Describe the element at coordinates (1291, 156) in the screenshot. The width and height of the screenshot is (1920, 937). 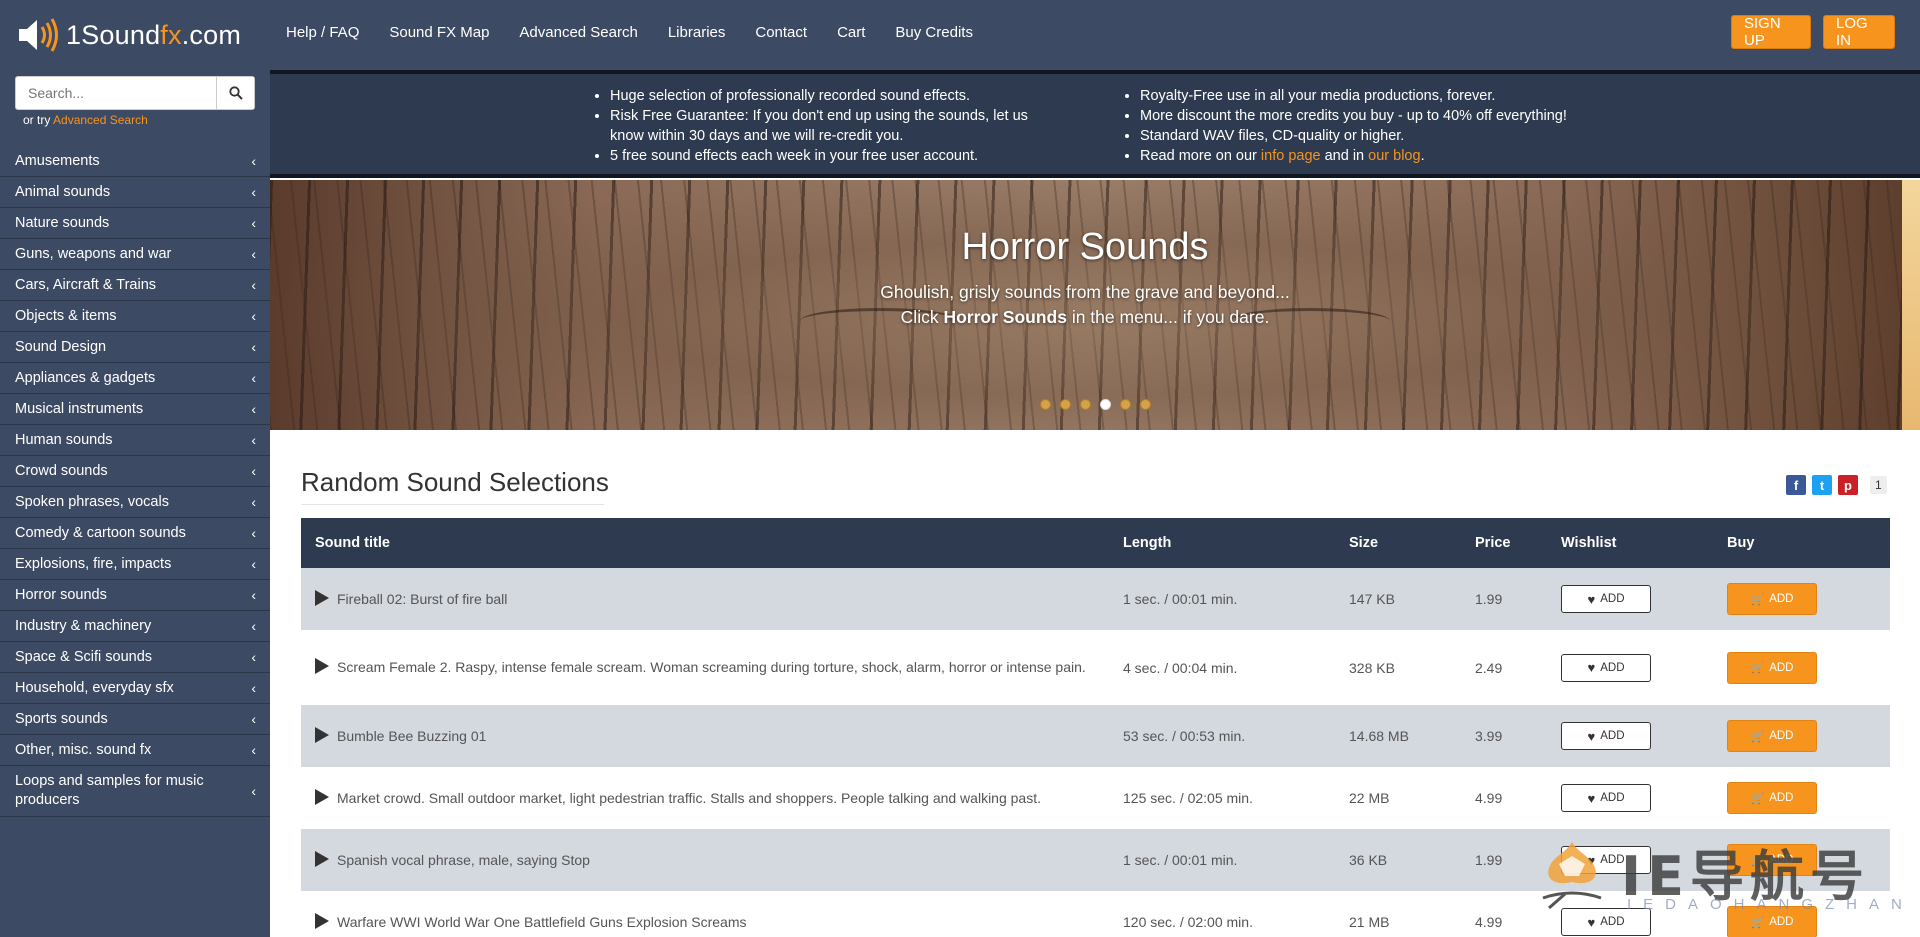
I see `info-page-link: info page` at that location.